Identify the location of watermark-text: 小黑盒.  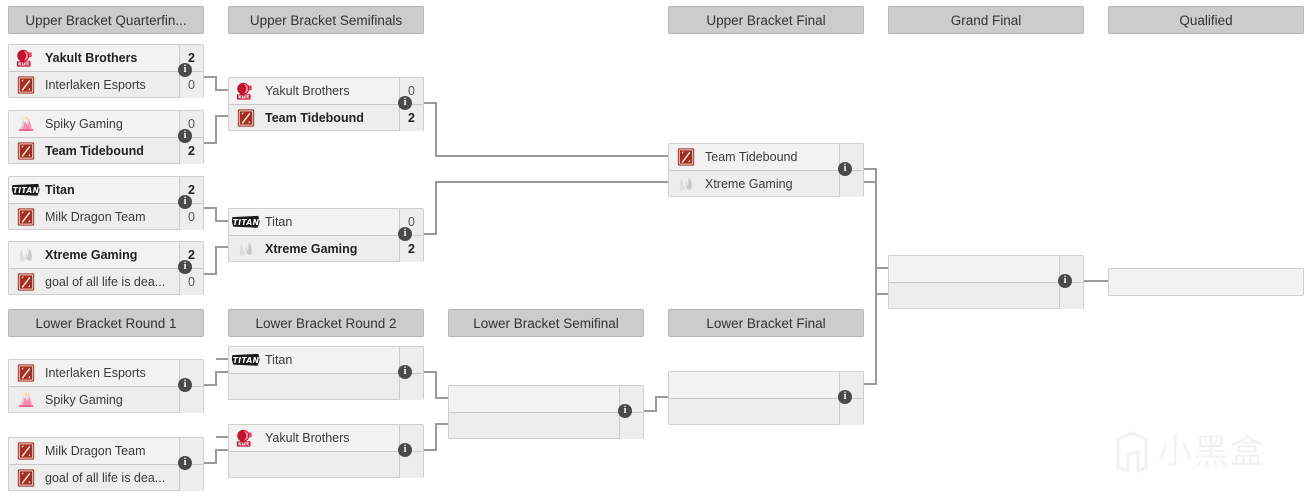
(1212, 452).